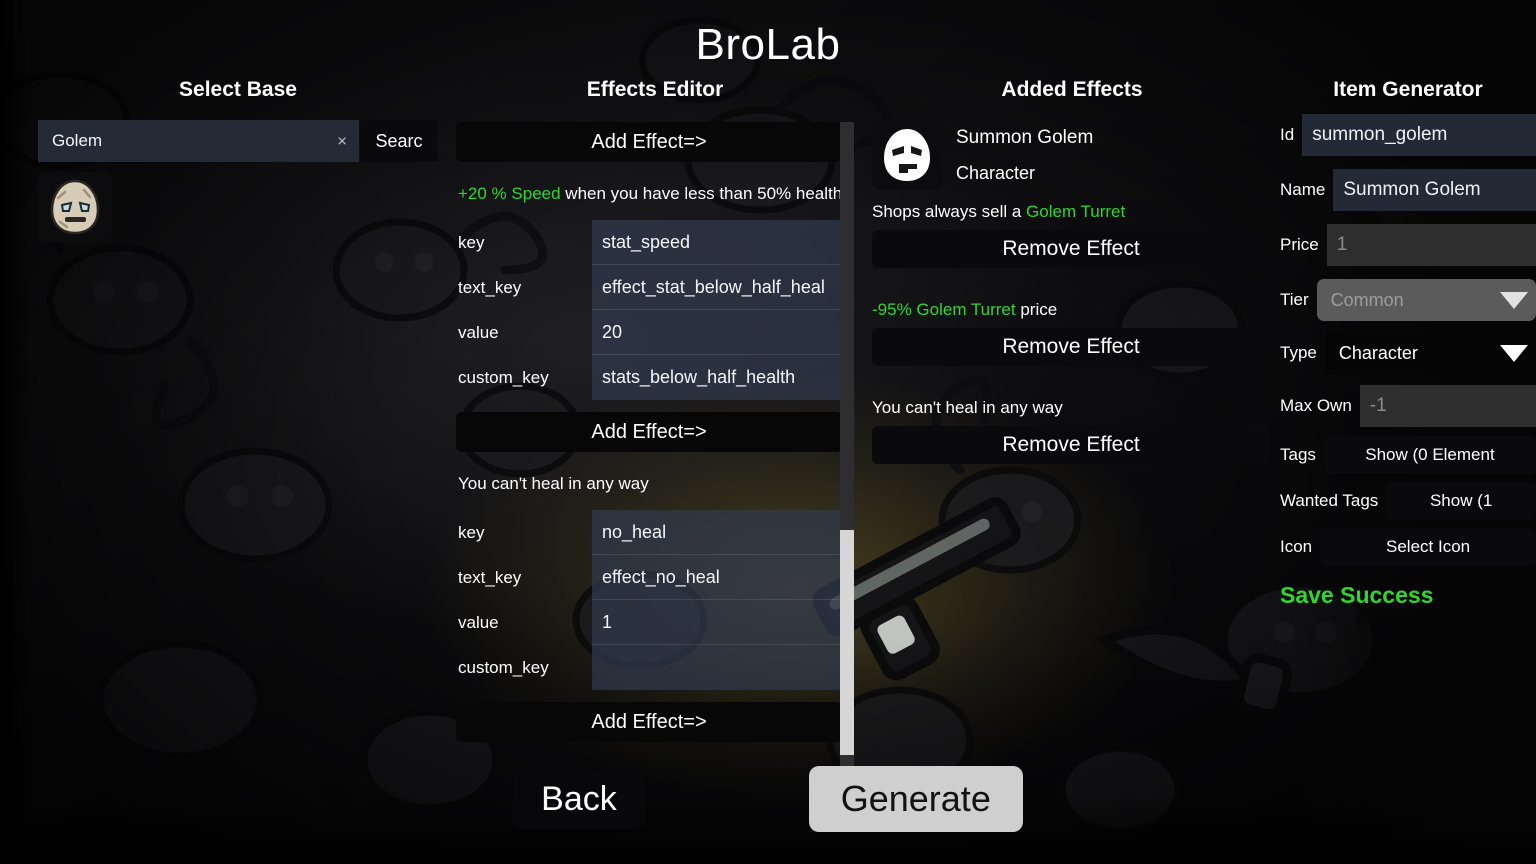 The height and width of the screenshot is (864, 1536). What do you see at coordinates (15, 432) in the screenshot?
I see `left-edge-shade` at bounding box center [15, 432].